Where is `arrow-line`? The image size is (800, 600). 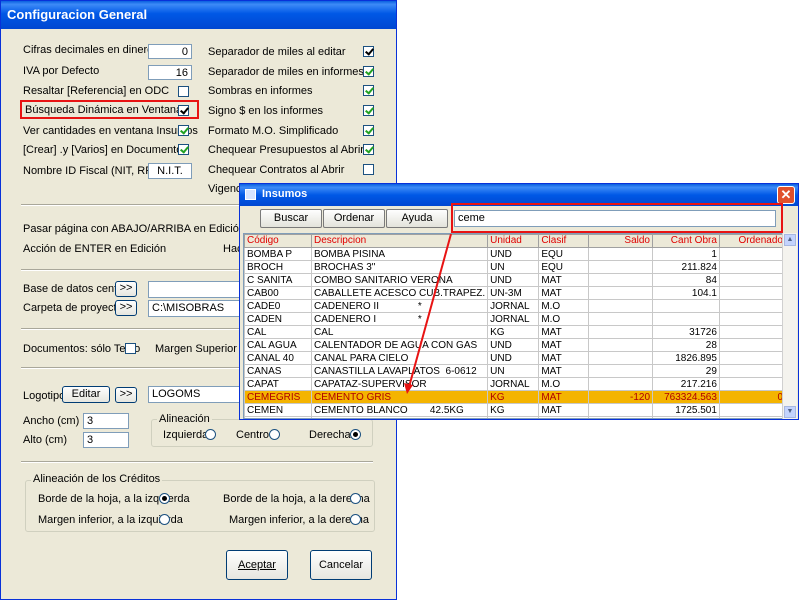 arrow-line is located at coordinates (430, 310).